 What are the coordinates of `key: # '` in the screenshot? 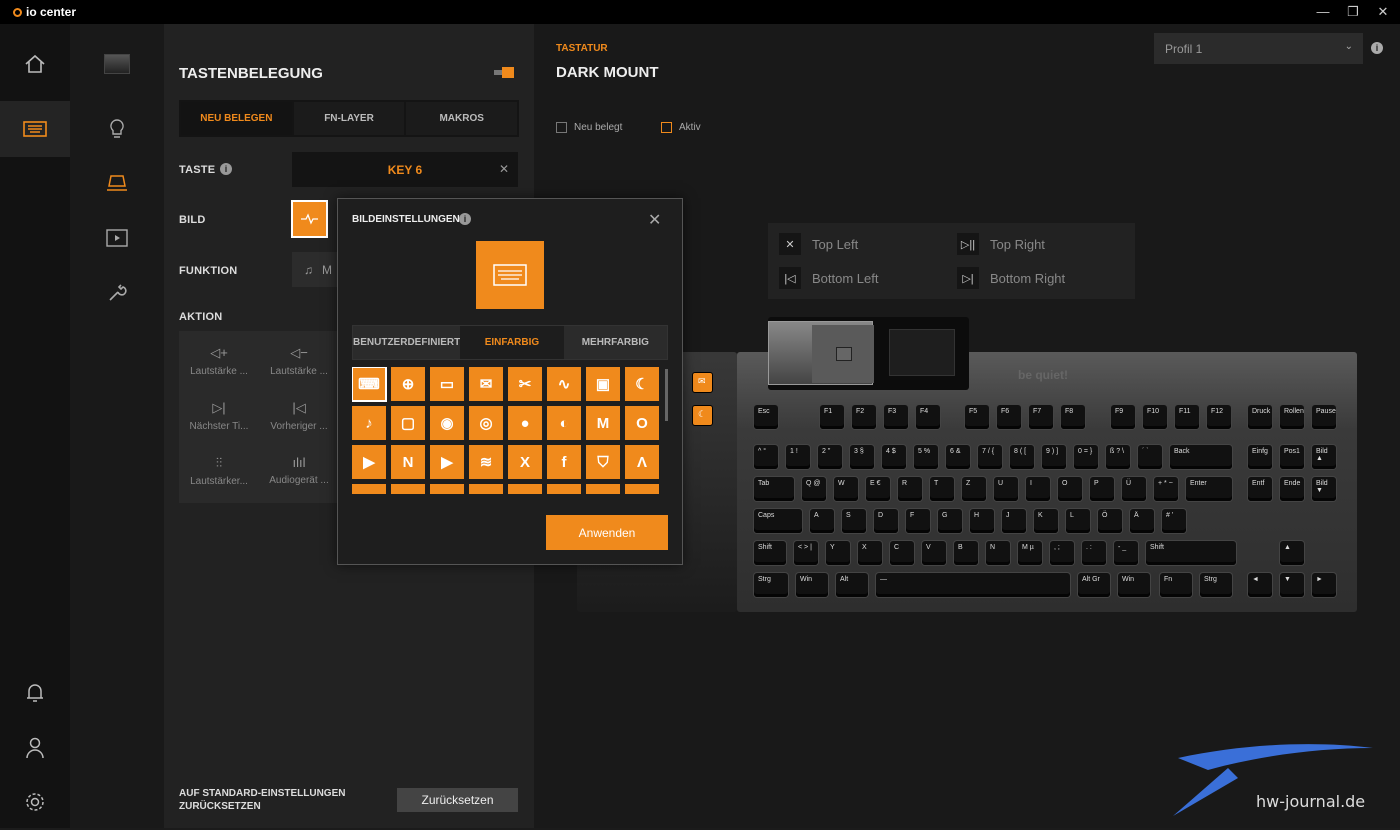 It's located at (1174, 521).